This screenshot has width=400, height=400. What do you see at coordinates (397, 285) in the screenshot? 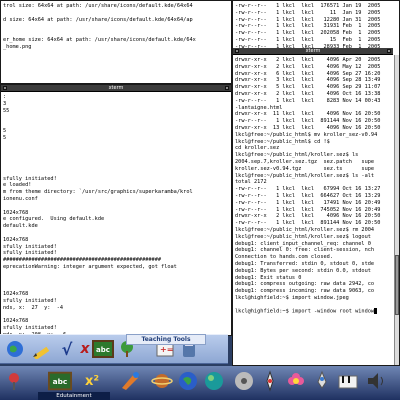
I see `scrollbar-thumb` at bounding box center [397, 285].